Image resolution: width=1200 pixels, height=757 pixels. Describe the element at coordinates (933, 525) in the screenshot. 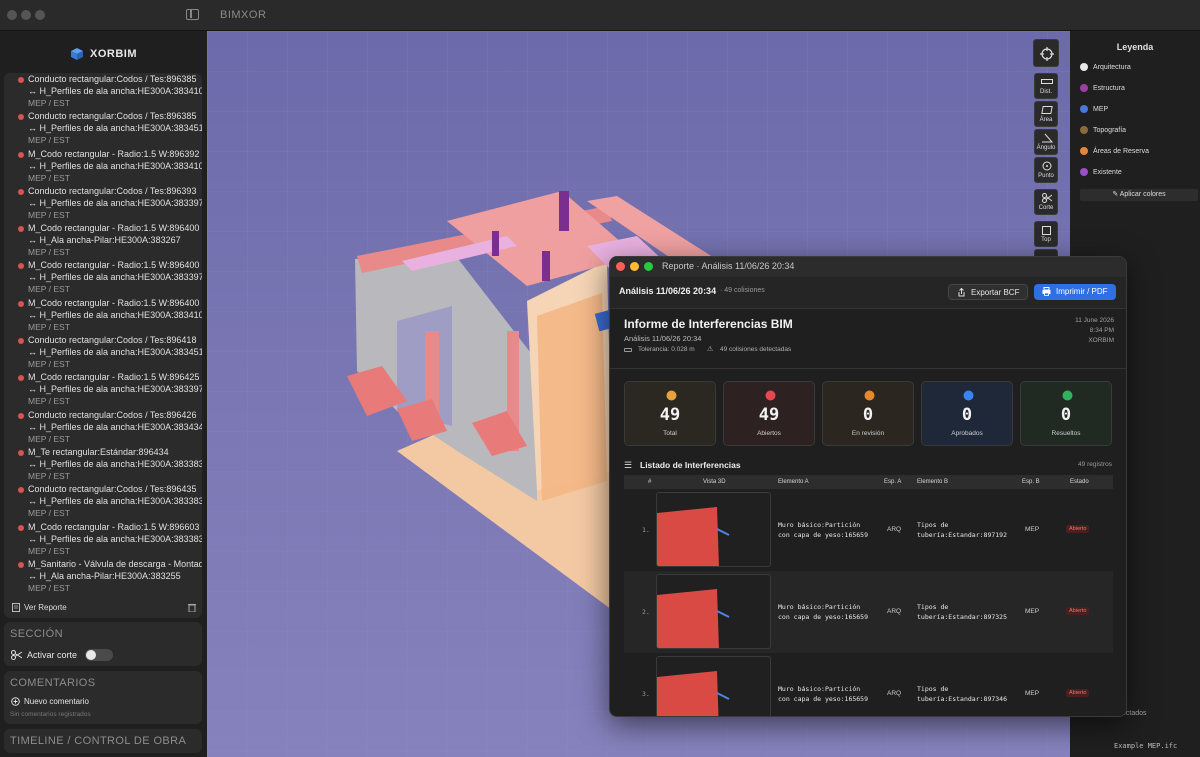

I see `element-b-line1: Tipos de` at that location.